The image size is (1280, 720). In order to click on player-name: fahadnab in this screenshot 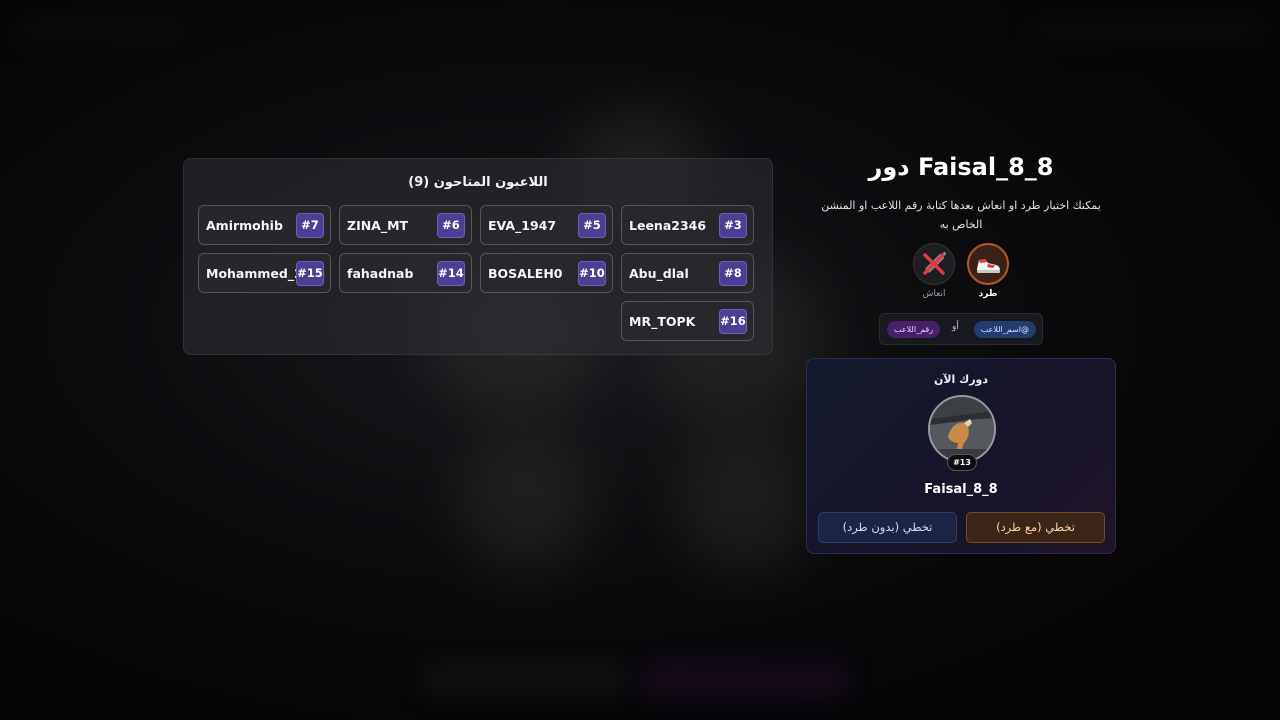, I will do `click(380, 273)`.